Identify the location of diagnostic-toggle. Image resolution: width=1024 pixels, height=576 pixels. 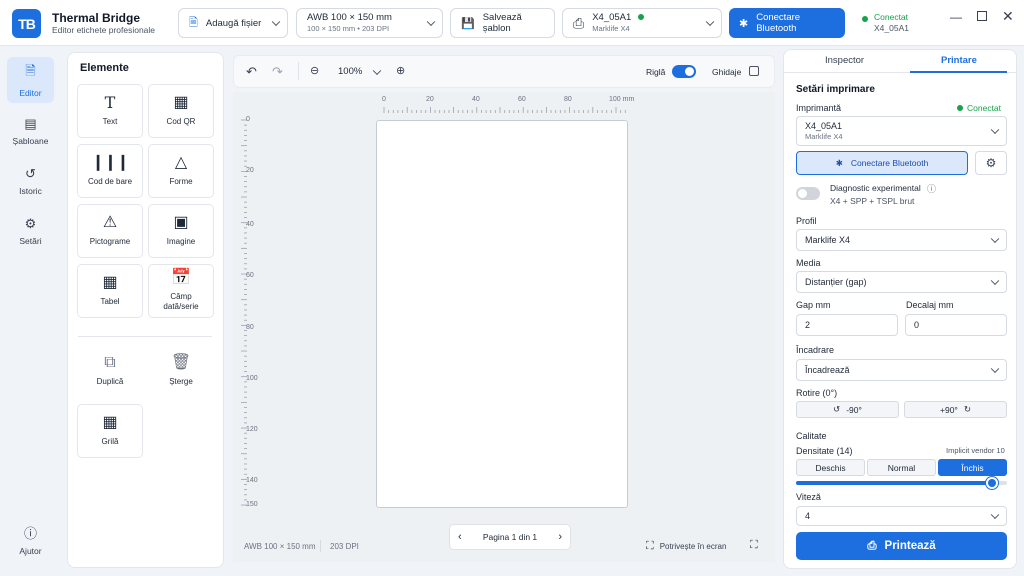
(808, 193).